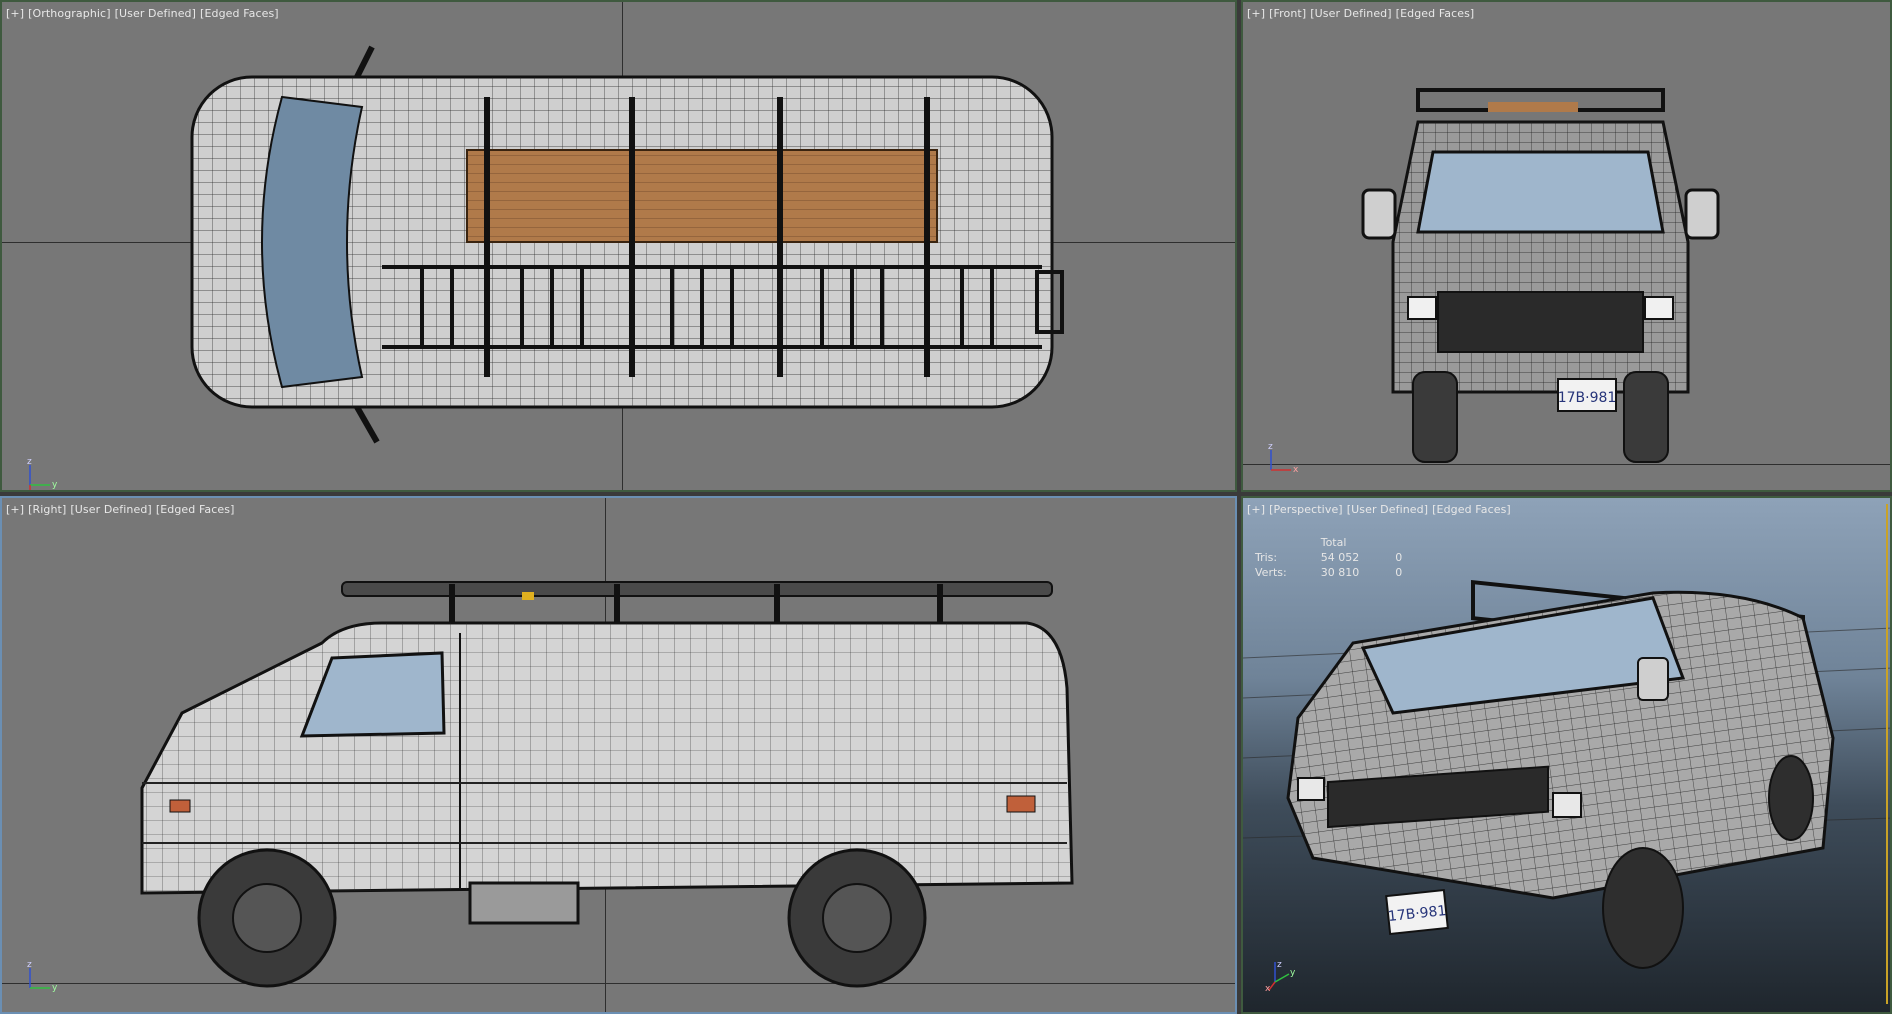 The width and height of the screenshot is (1892, 1014). What do you see at coordinates (1285, 978) in the screenshot?
I see `axis-gizmo-perspective: z y x` at bounding box center [1285, 978].